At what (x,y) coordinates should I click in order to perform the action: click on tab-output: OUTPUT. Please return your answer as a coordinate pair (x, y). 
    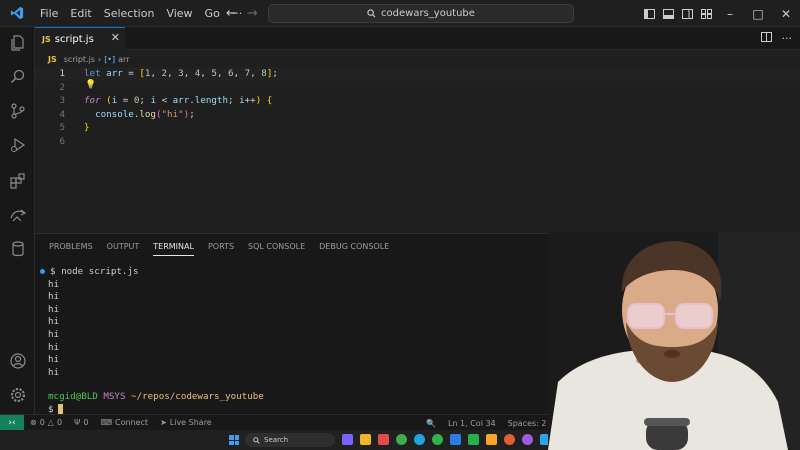
    Looking at the image, I should click on (123, 246).